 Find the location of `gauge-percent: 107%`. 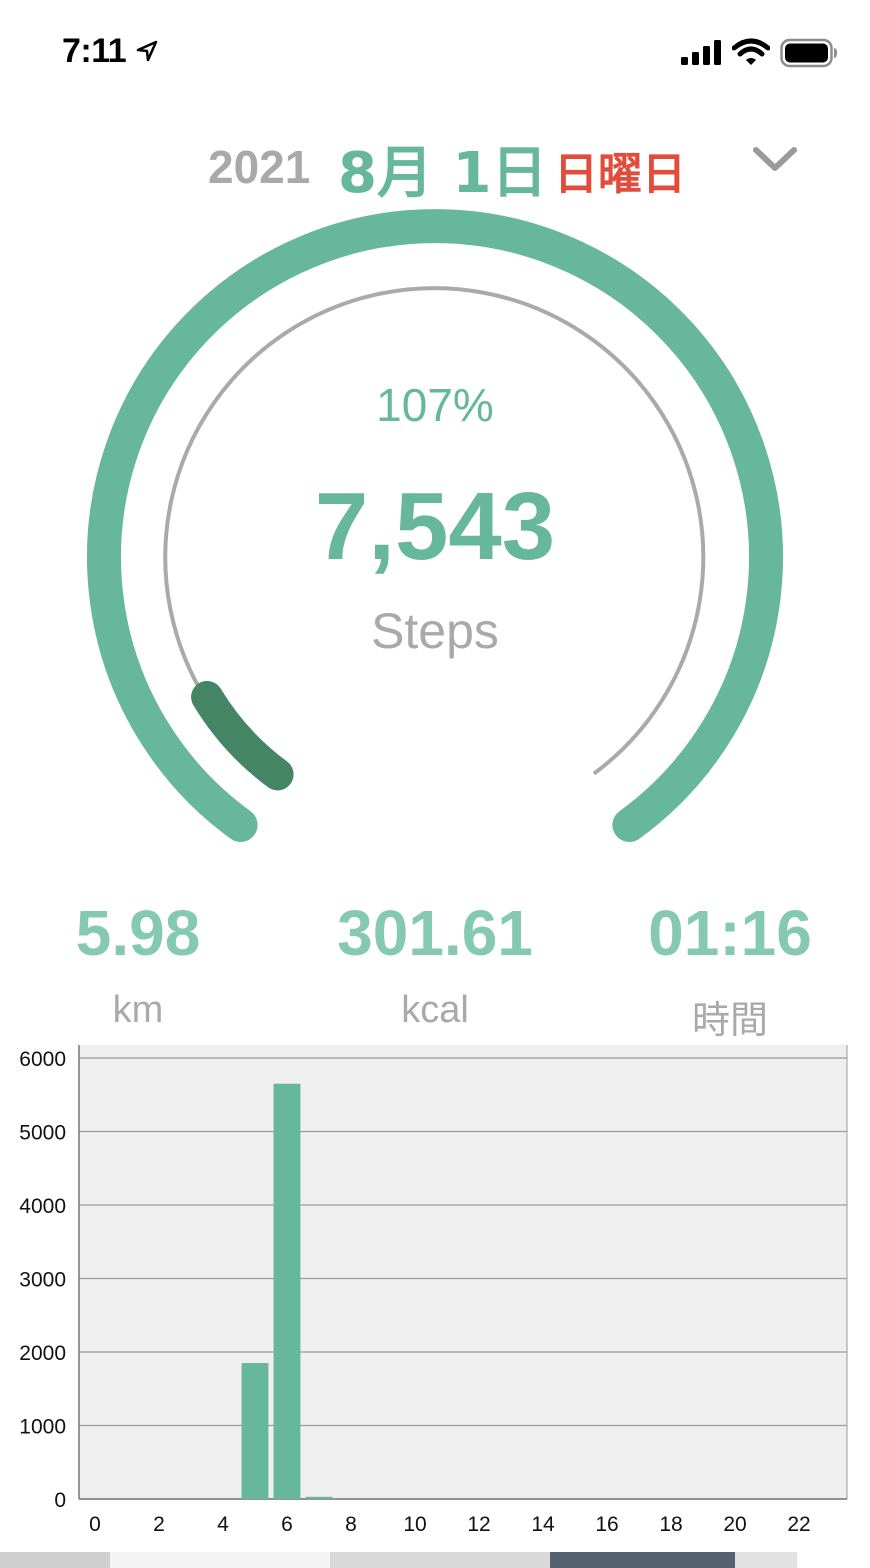

gauge-percent: 107% is located at coordinates (435, 405).